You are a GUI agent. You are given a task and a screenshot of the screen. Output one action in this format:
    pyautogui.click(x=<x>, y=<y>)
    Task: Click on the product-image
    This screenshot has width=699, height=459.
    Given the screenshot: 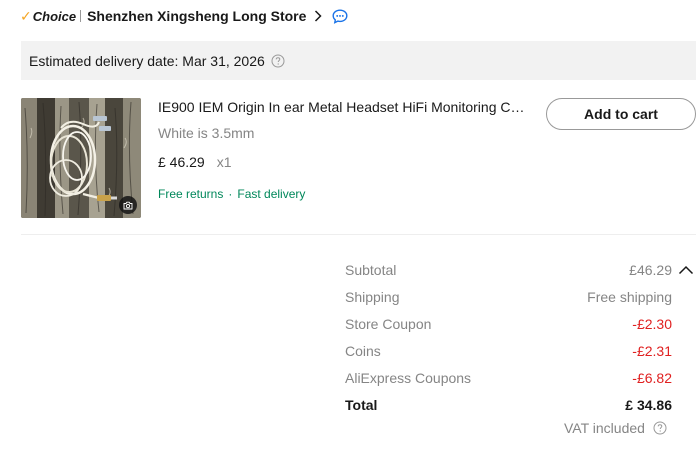 What is the action you would take?
    pyautogui.click(x=81, y=158)
    